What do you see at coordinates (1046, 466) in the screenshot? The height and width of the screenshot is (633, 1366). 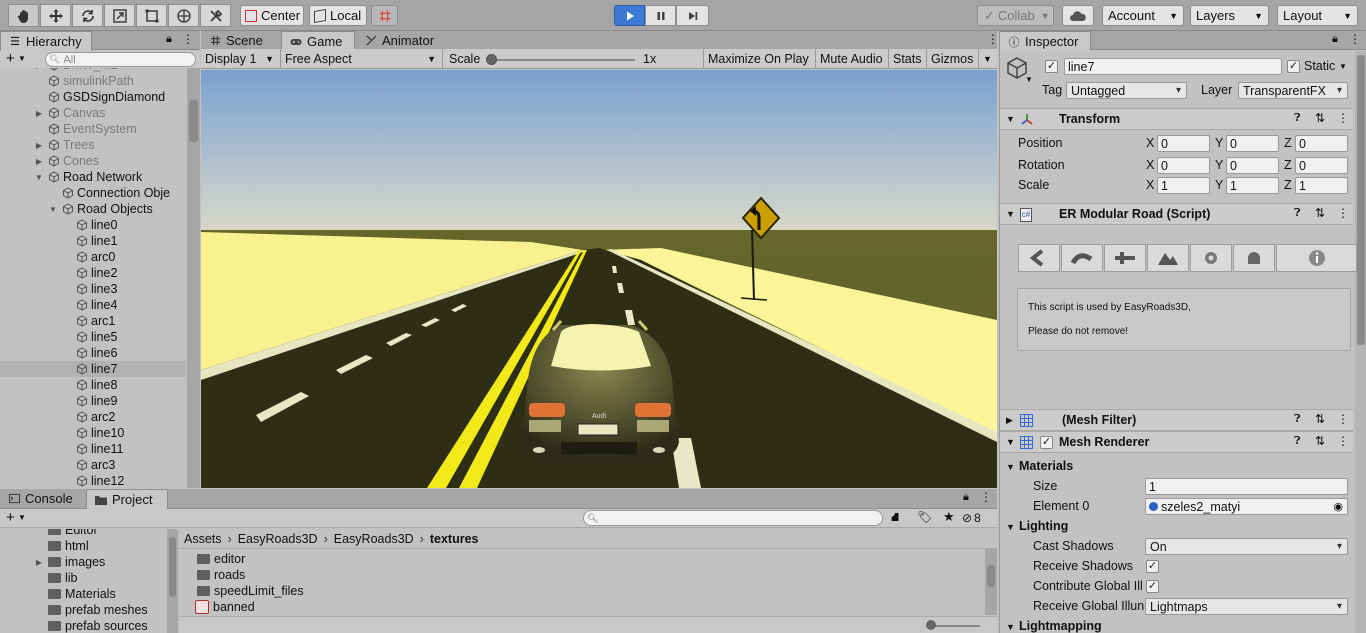 I see `materials-foldout: Materials` at bounding box center [1046, 466].